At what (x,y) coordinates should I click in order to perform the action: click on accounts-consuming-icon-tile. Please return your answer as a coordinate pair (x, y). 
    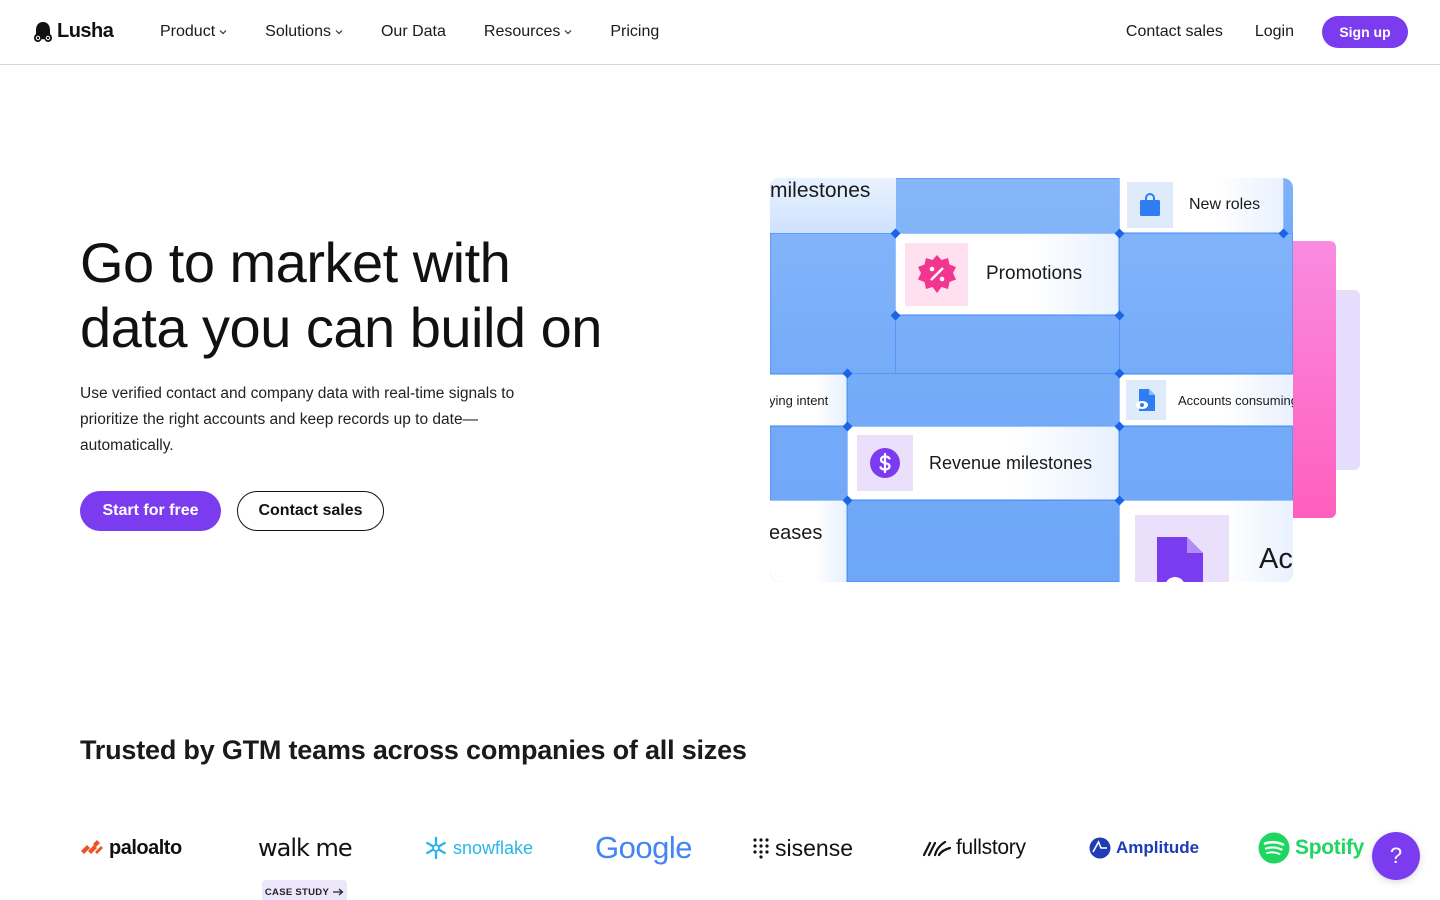
    Looking at the image, I should click on (1146, 400).